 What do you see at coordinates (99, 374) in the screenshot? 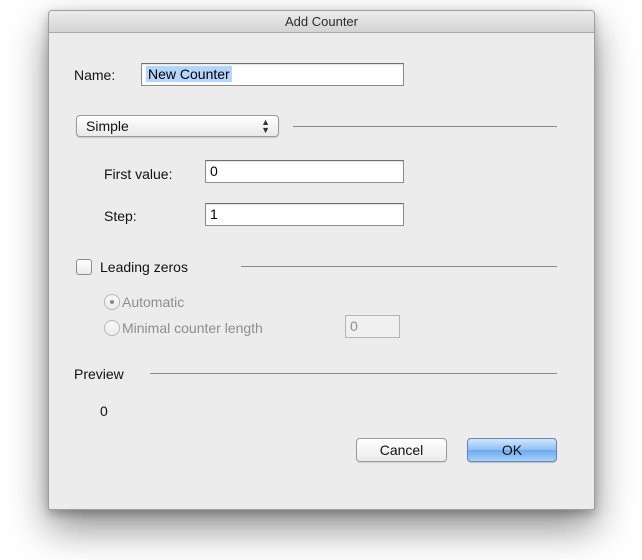
I see `preview-label: Preview` at bounding box center [99, 374].